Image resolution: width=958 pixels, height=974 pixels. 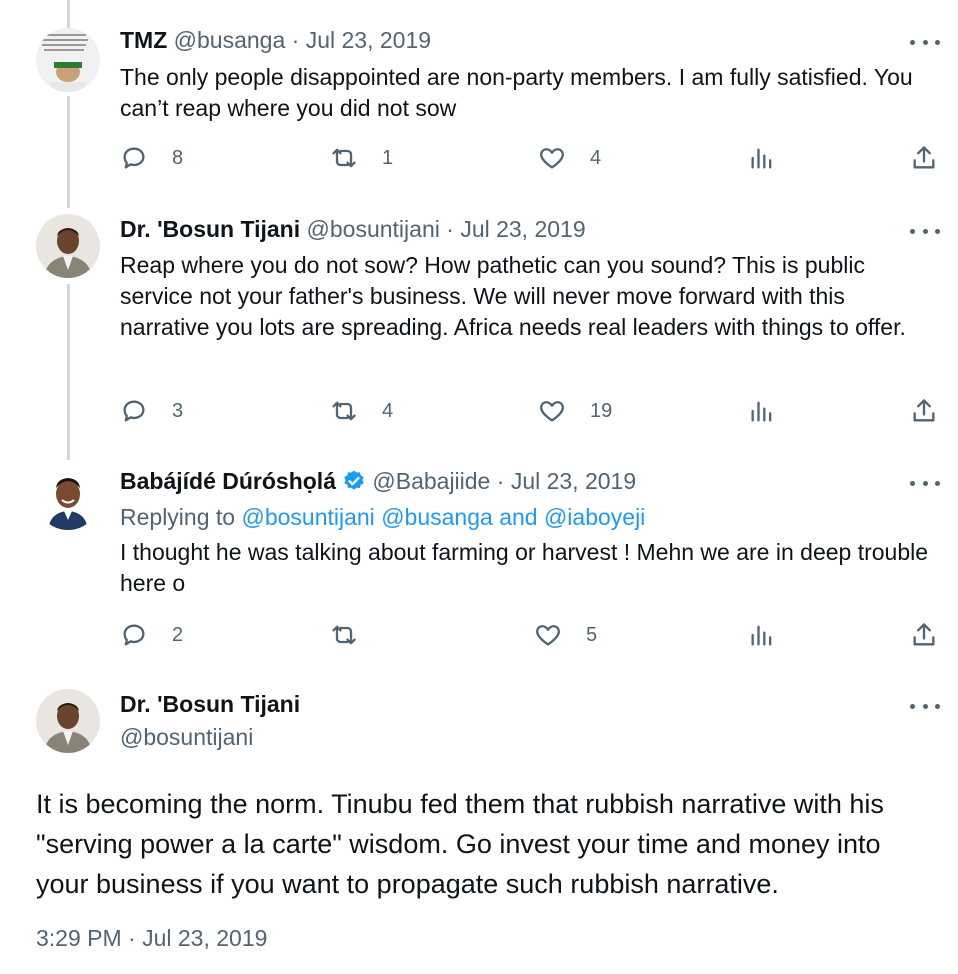 I want to click on like-count: 4, so click(x=596, y=157).